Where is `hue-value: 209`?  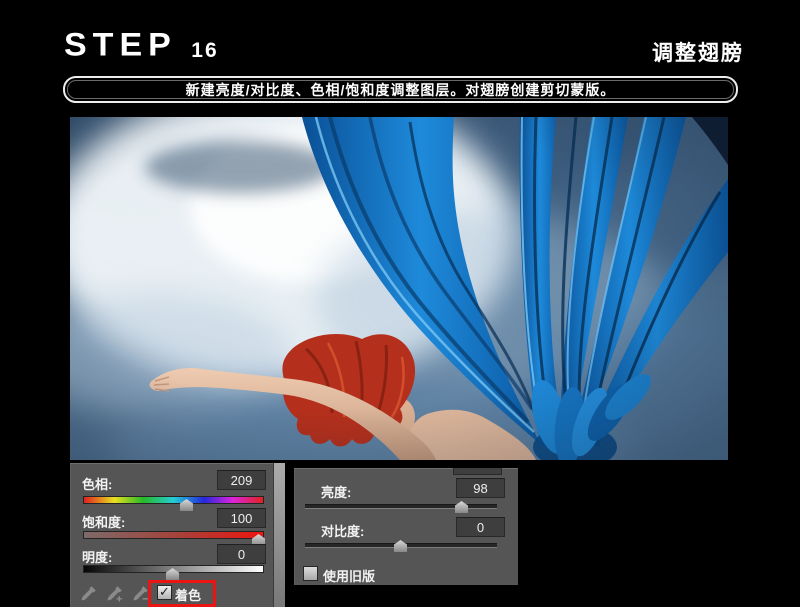
hue-value: 209 is located at coordinates (241, 480).